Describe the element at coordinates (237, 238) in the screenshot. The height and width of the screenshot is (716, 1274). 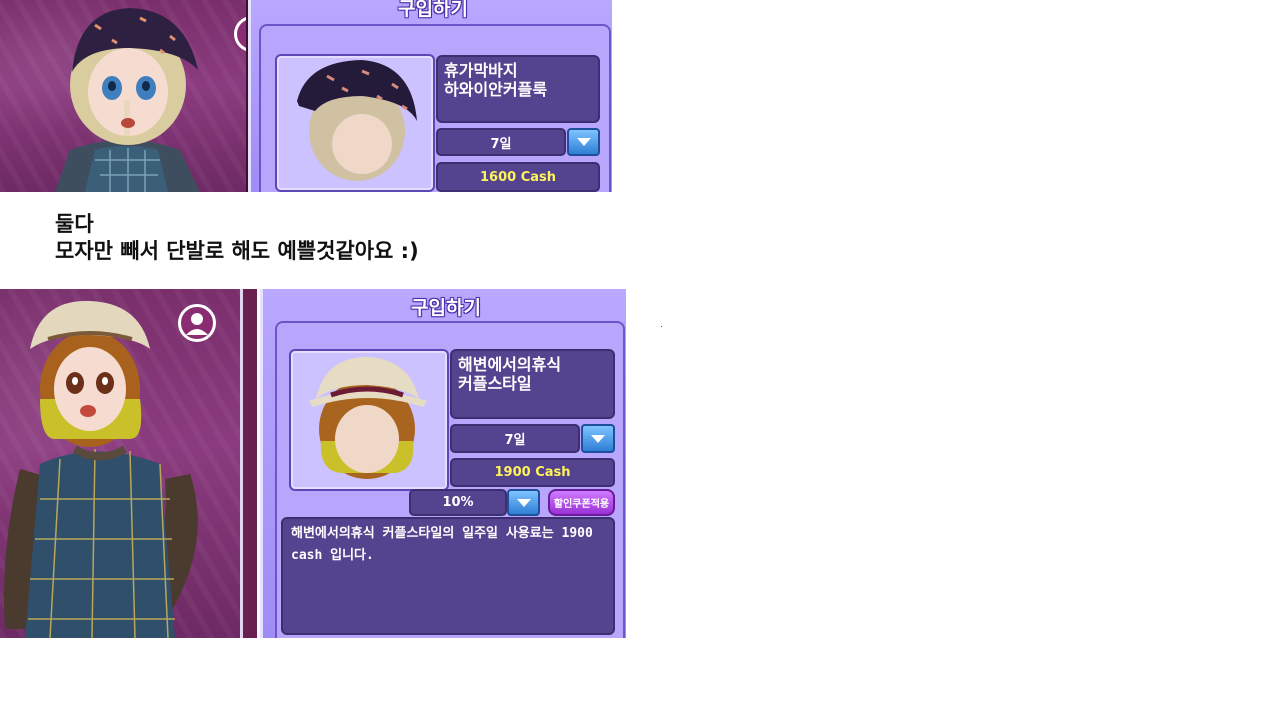
I see `caption-text: 둘다 모자만 빼서 단발로 해도 예쁠것같아요 :)` at that location.